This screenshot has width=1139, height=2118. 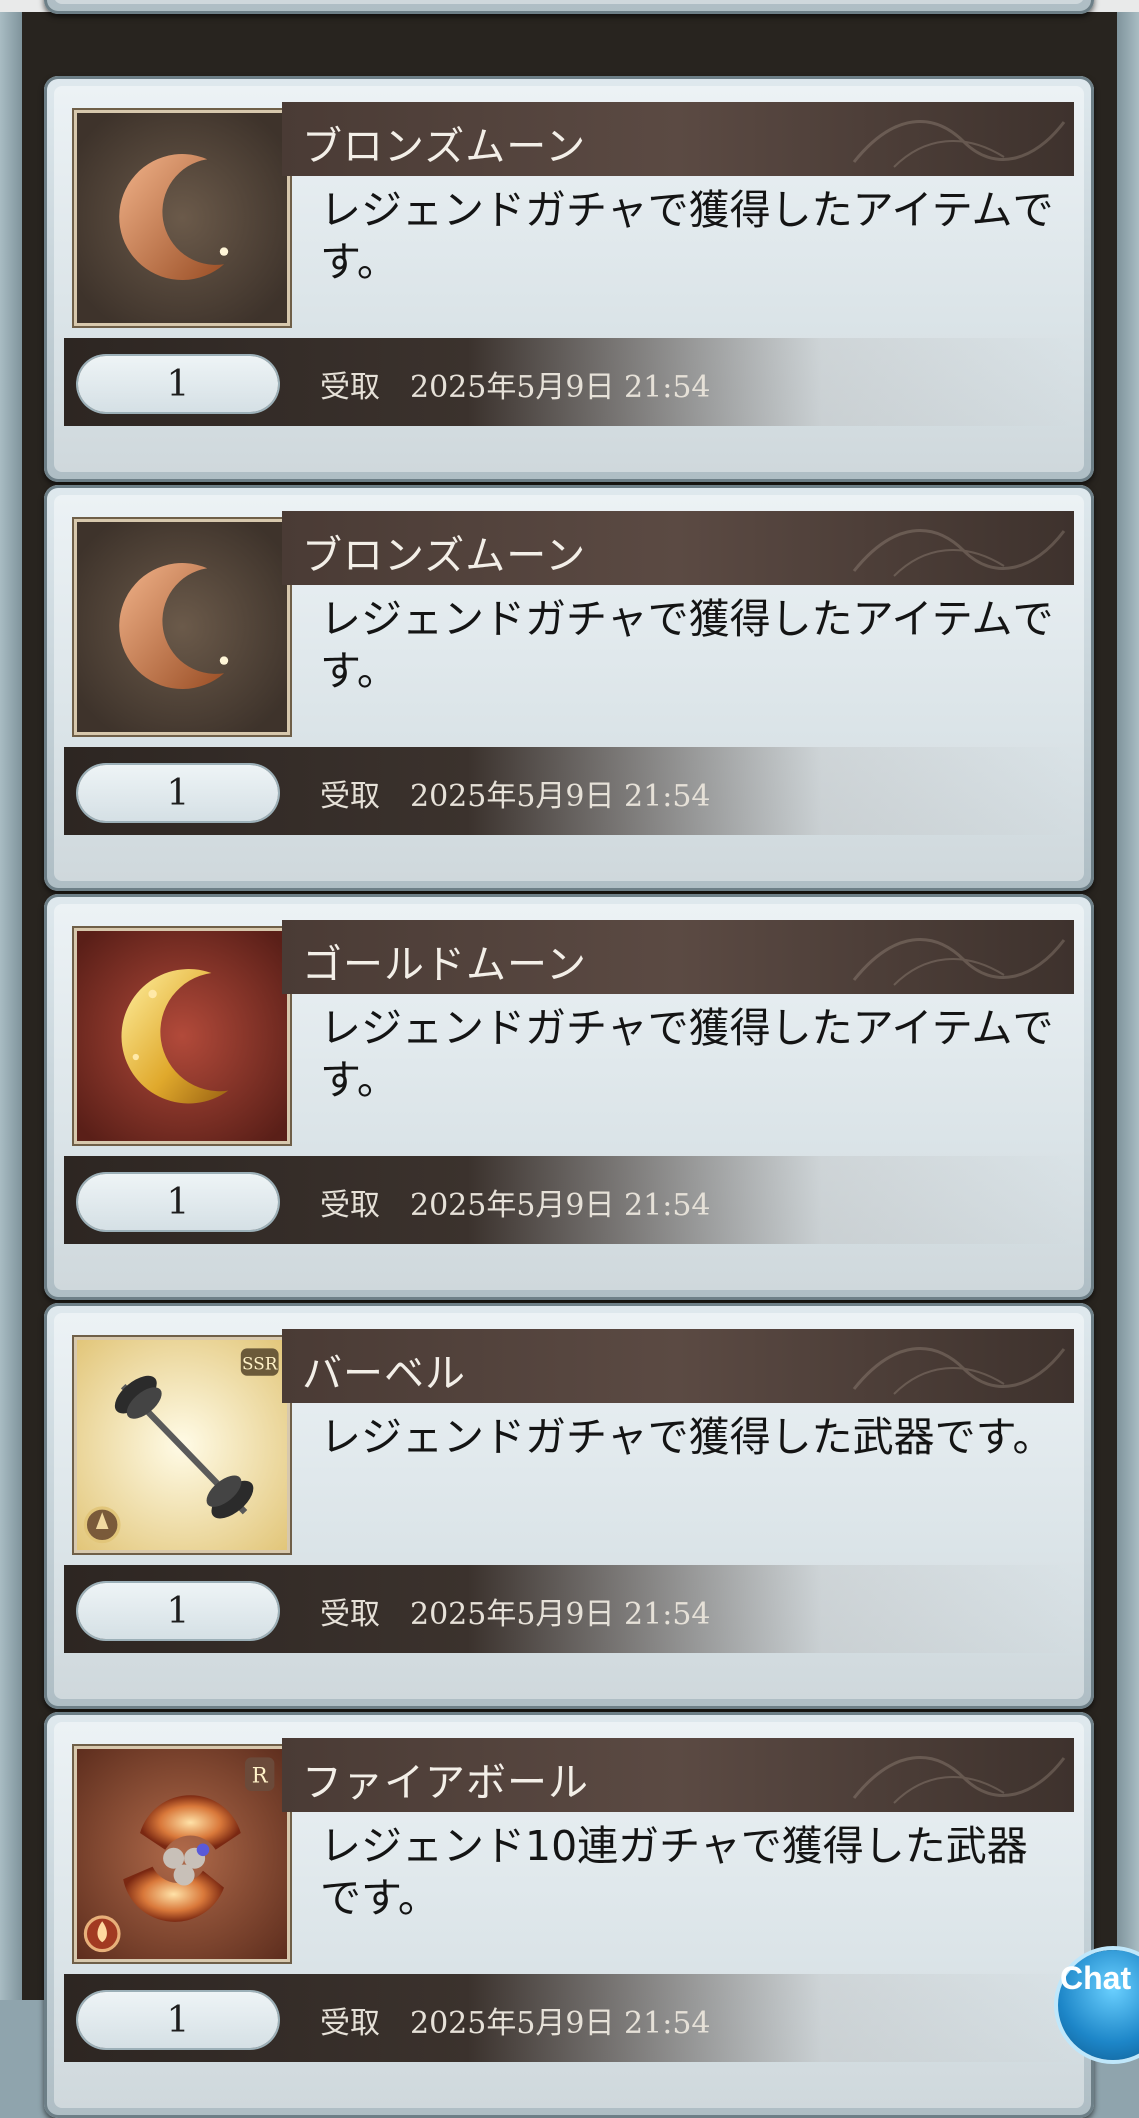 I want to click on svg-text: SSR, so click(x=260, y=1363).